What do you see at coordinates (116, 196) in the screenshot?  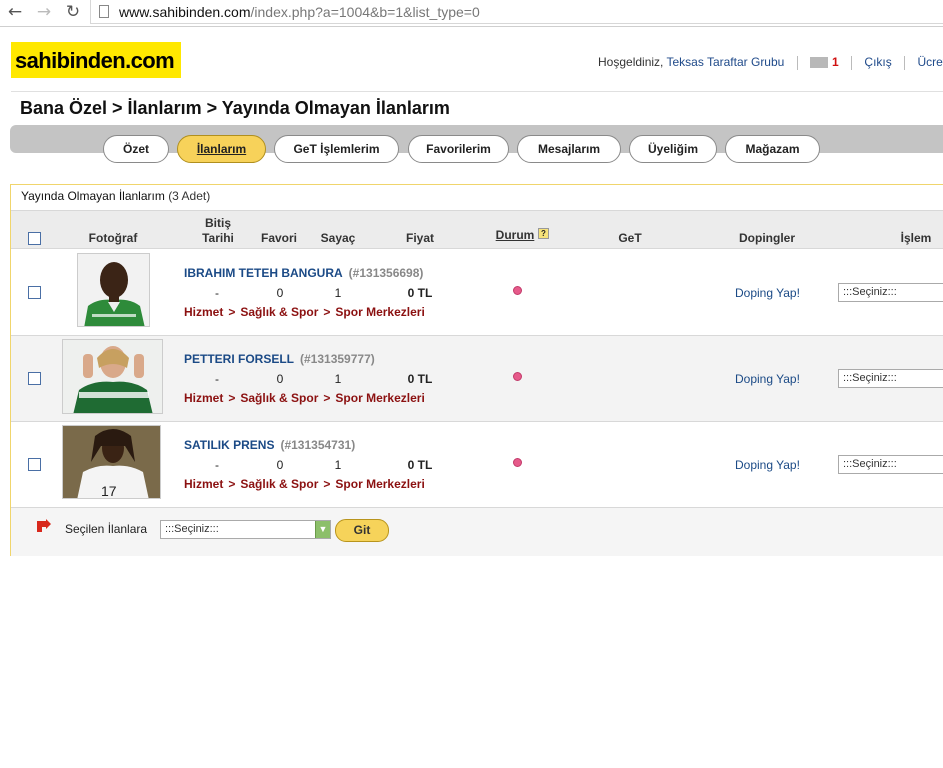 I see `panel-title: Yayında Olmayan İlanlarım (3 Adet)` at bounding box center [116, 196].